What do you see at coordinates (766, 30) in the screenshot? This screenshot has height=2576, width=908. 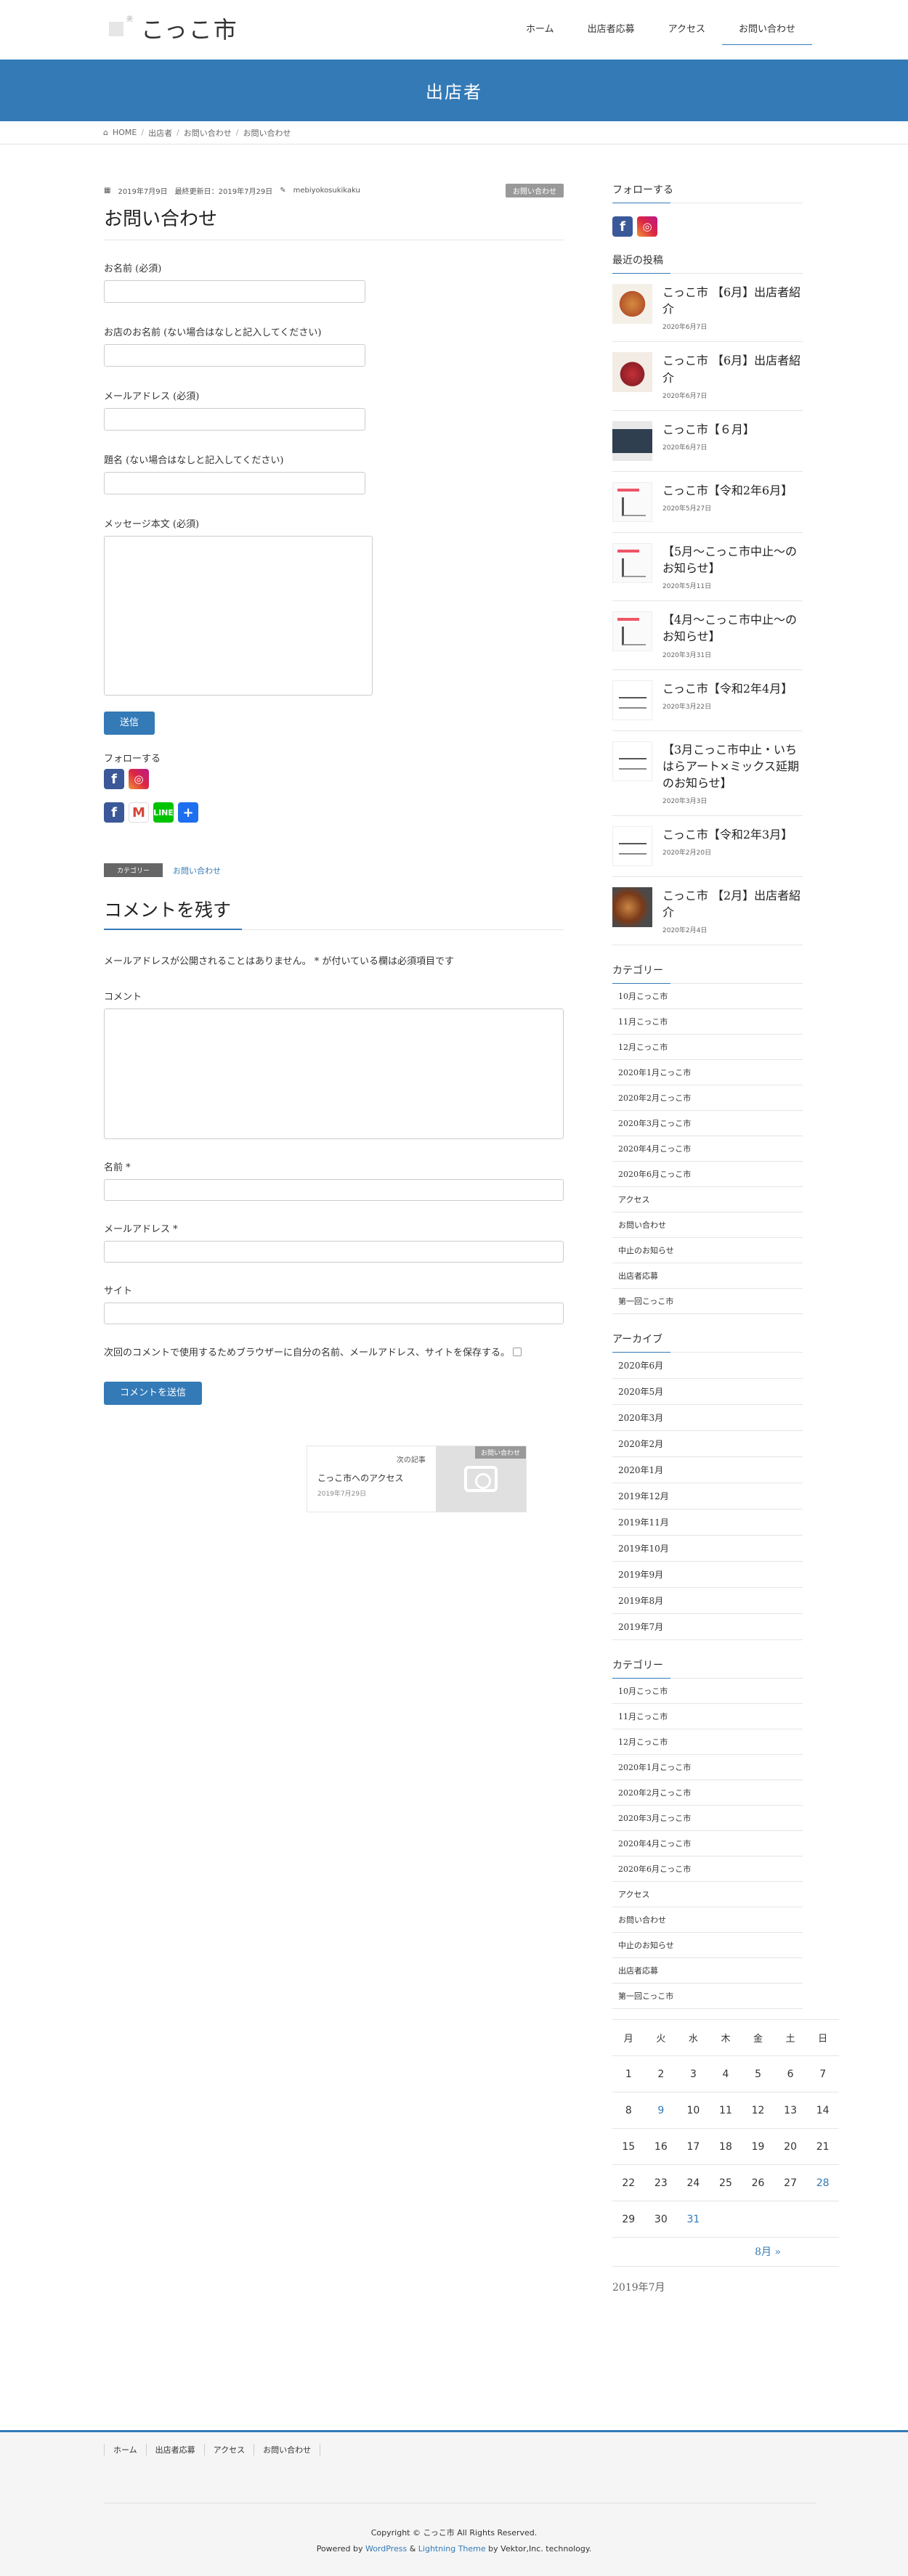 I see `nav-contact: お問い合わせ` at bounding box center [766, 30].